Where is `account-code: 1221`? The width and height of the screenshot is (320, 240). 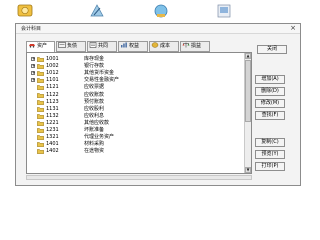 account-code: 1221 is located at coordinates (52, 122).